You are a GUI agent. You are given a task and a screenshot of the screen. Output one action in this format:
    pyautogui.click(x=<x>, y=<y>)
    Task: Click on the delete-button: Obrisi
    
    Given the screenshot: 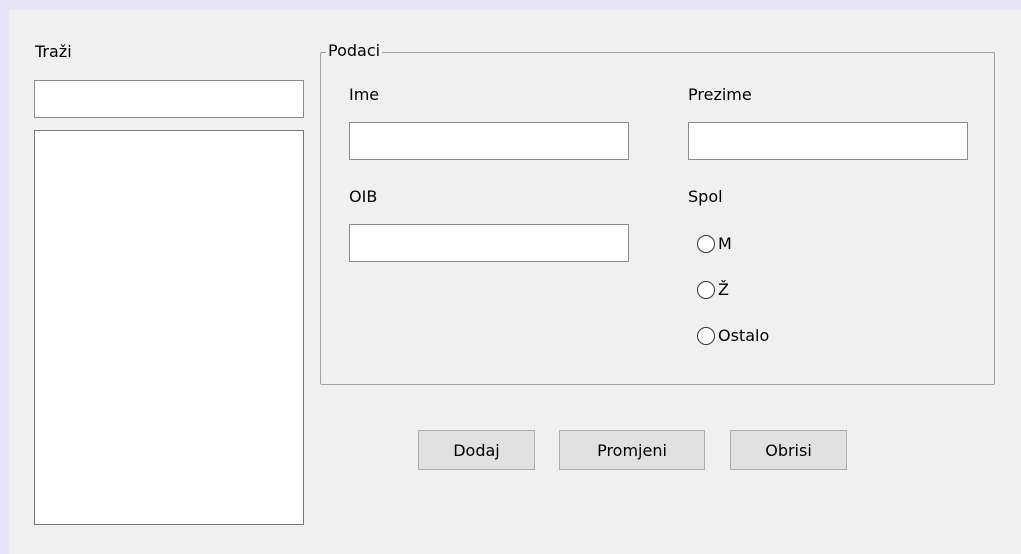 What is the action you would take?
    pyautogui.click(x=788, y=450)
    